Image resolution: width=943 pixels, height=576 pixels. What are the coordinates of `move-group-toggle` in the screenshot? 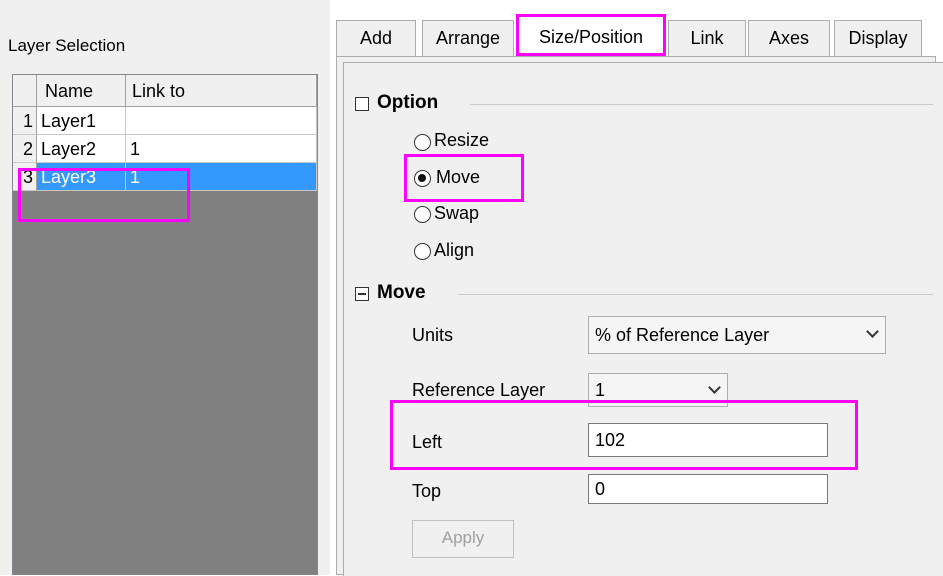 It's located at (362, 294).